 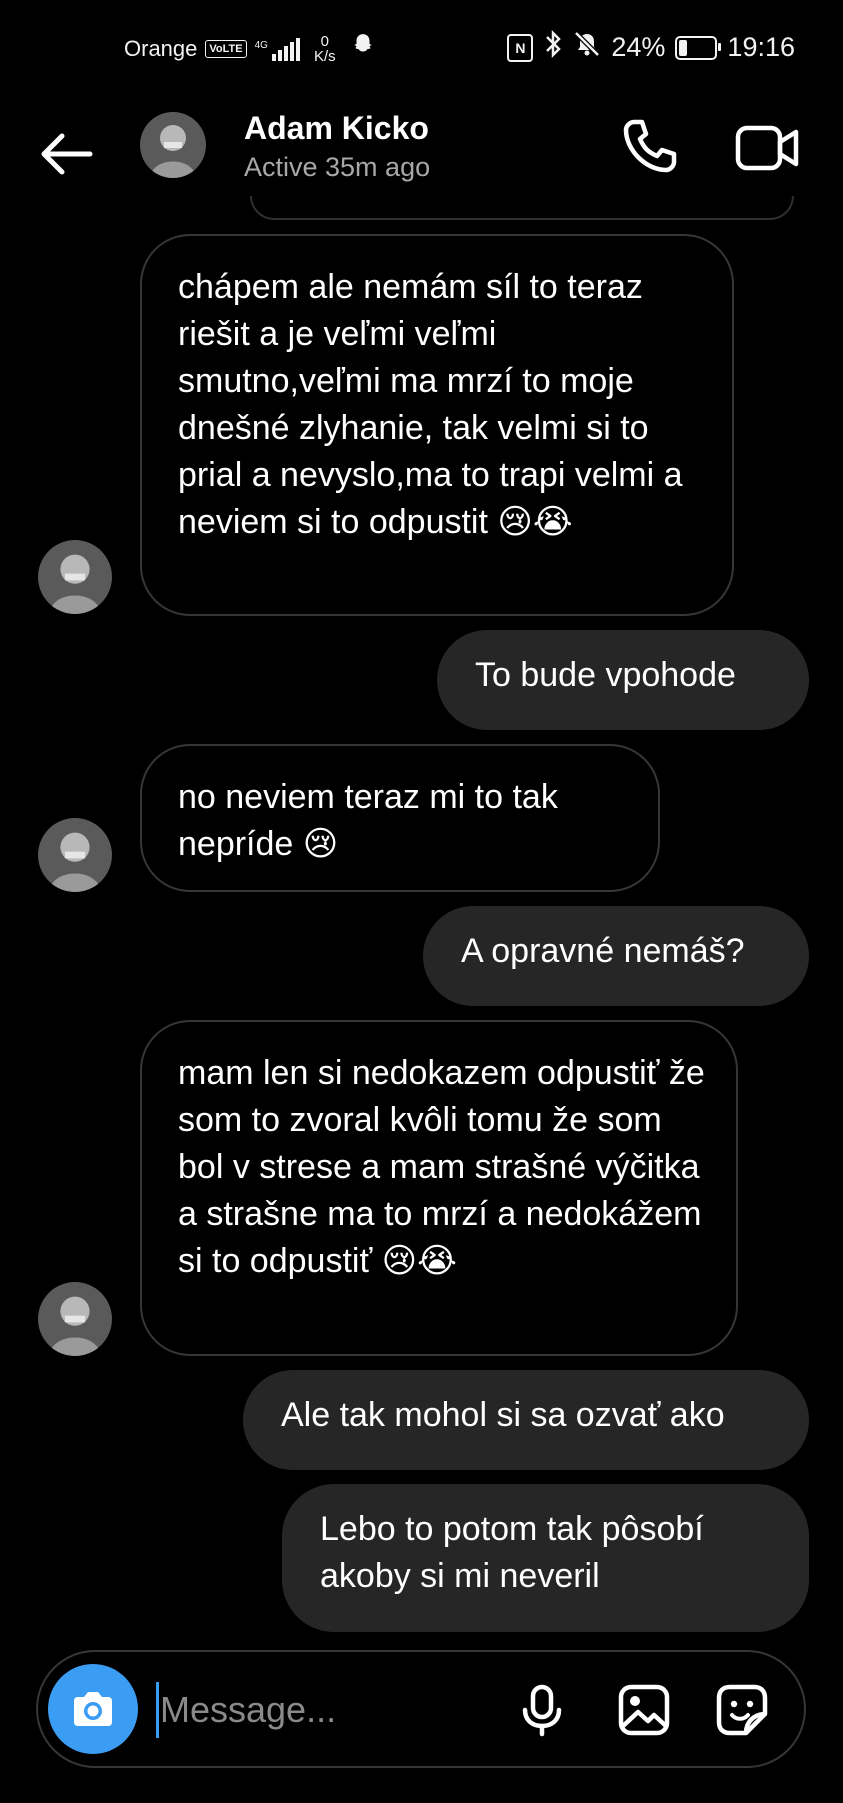 What do you see at coordinates (261, 45) in the screenshot?
I see `network-type: 4G` at bounding box center [261, 45].